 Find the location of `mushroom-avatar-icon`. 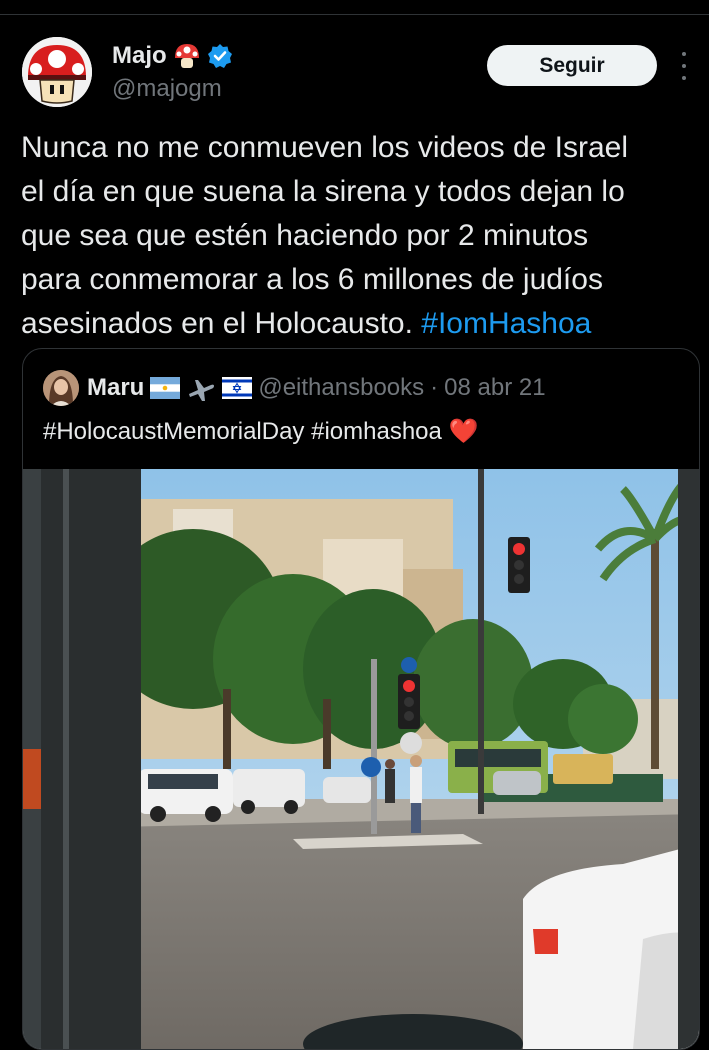

mushroom-avatar-icon is located at coordinates (57, 72).